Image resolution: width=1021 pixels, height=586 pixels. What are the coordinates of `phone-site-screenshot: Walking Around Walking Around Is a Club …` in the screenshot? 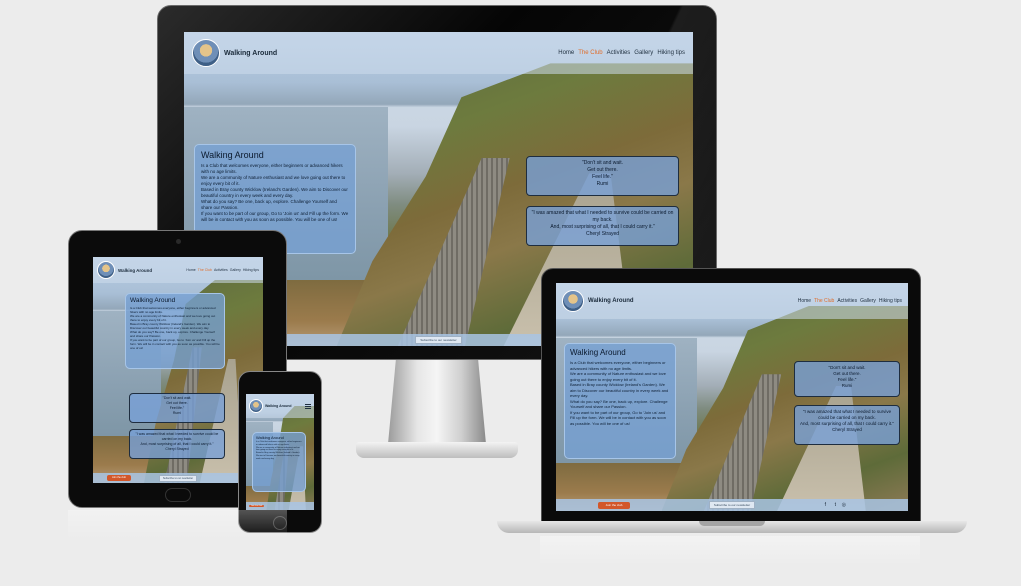 It's located at (280, 452).